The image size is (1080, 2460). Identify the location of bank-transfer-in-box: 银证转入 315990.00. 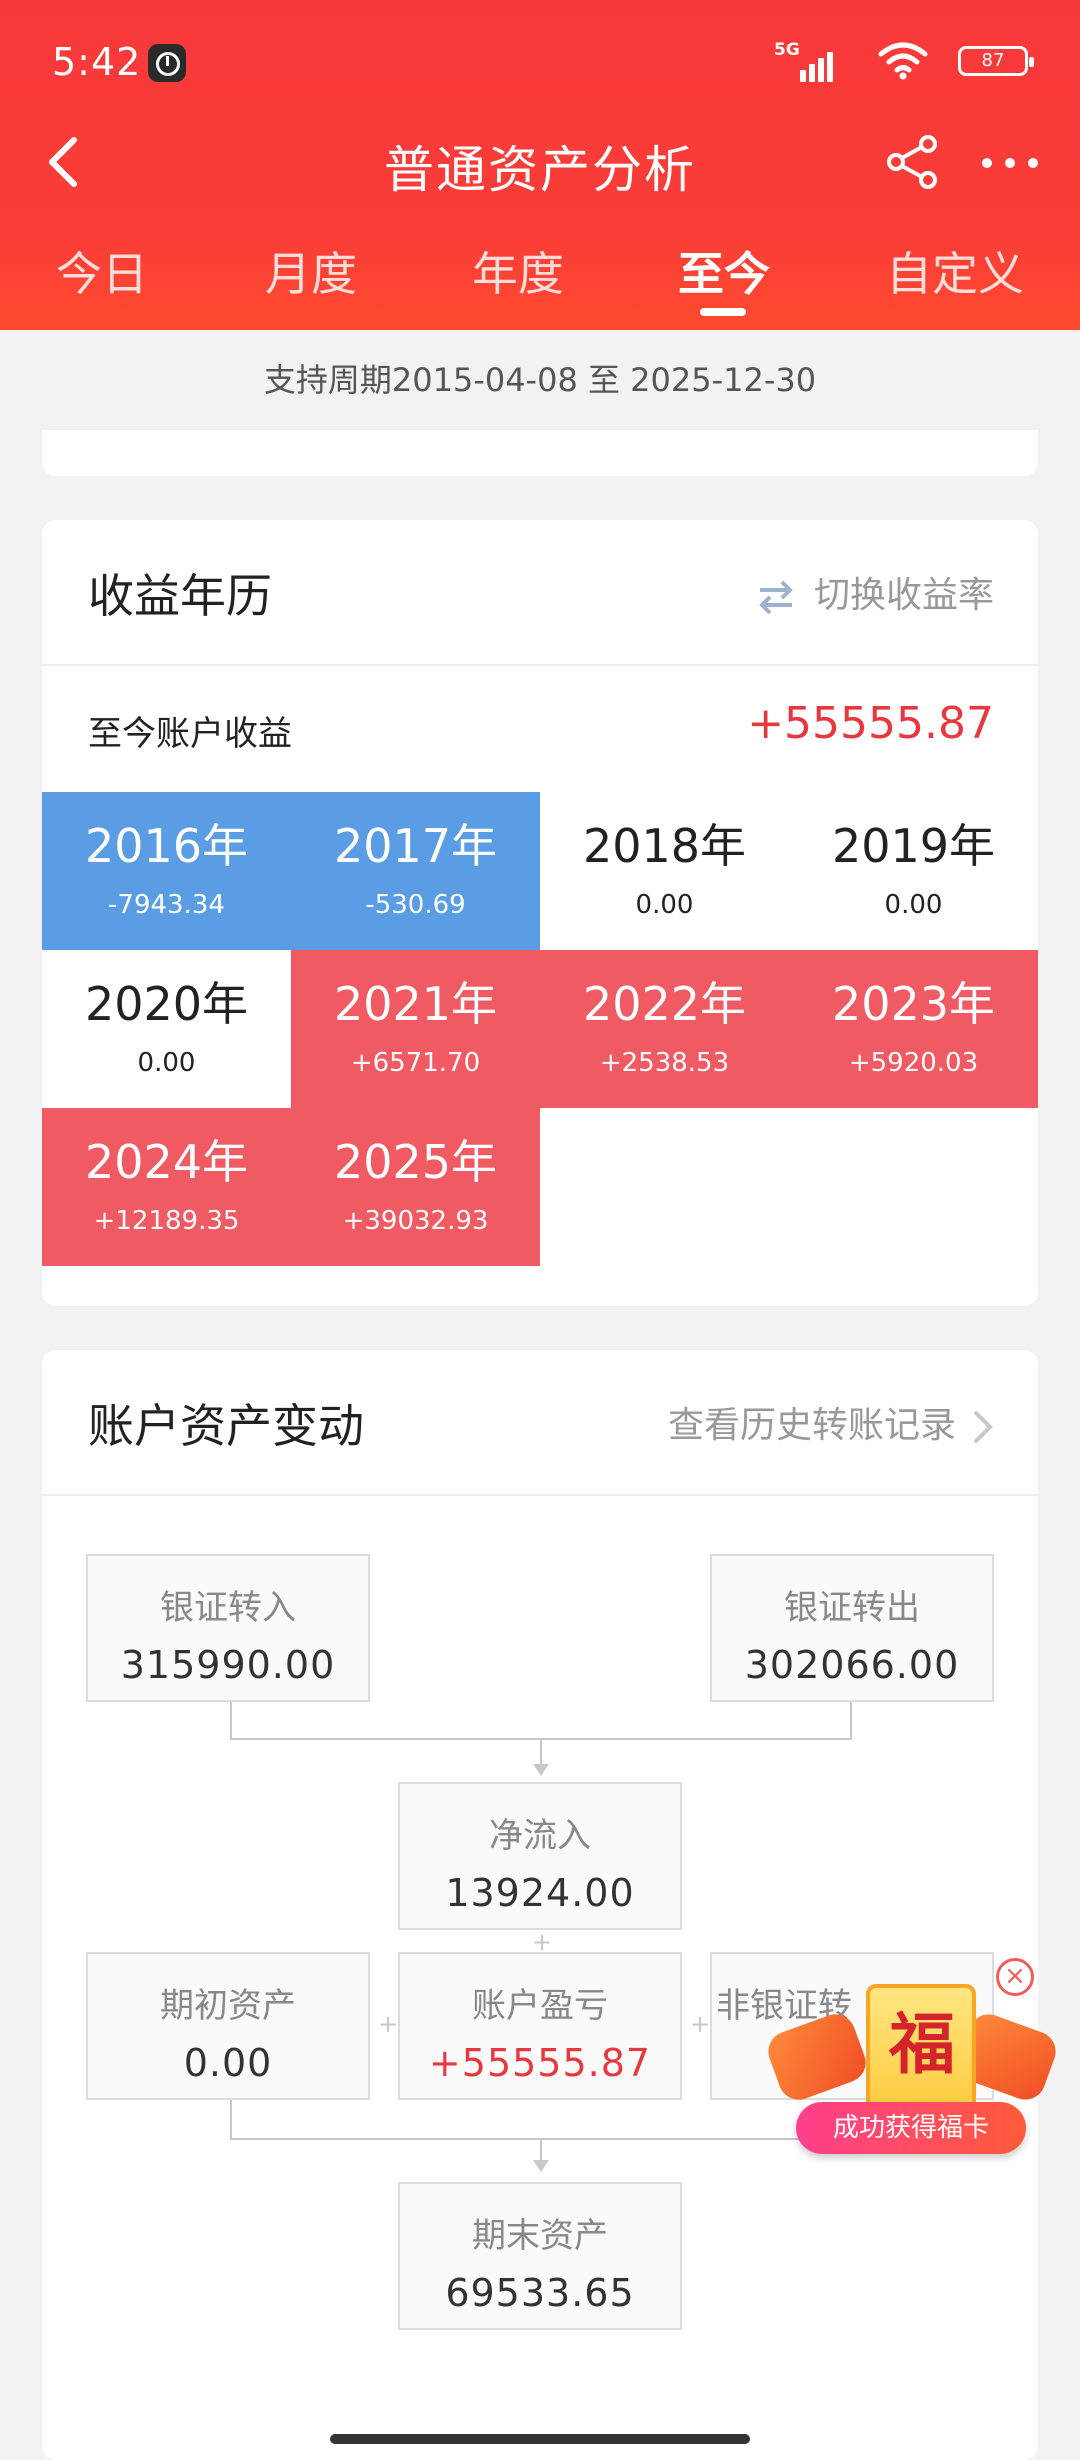
(228, 1628).